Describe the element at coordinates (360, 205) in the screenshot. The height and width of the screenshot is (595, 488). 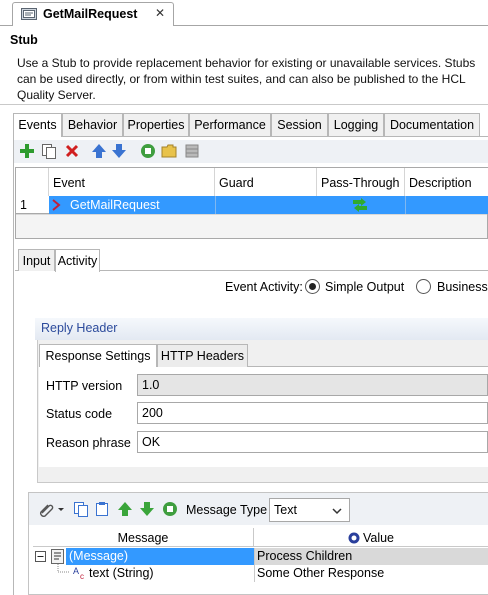
I see `pass-through-icon` at that location.